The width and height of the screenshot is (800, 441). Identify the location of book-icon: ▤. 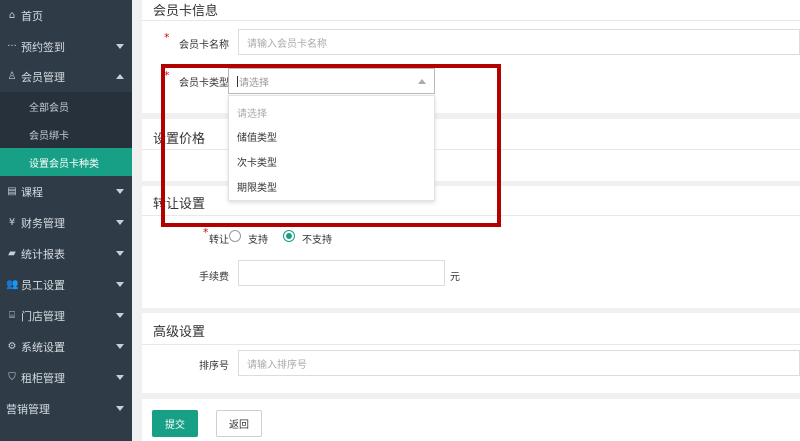
(12, 191).